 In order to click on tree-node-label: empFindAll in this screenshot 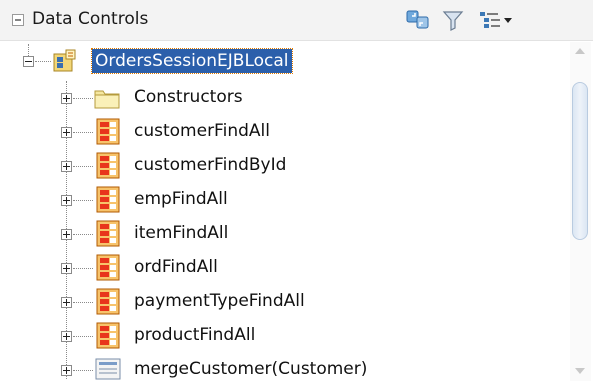, I will do `click(181, 199)`.